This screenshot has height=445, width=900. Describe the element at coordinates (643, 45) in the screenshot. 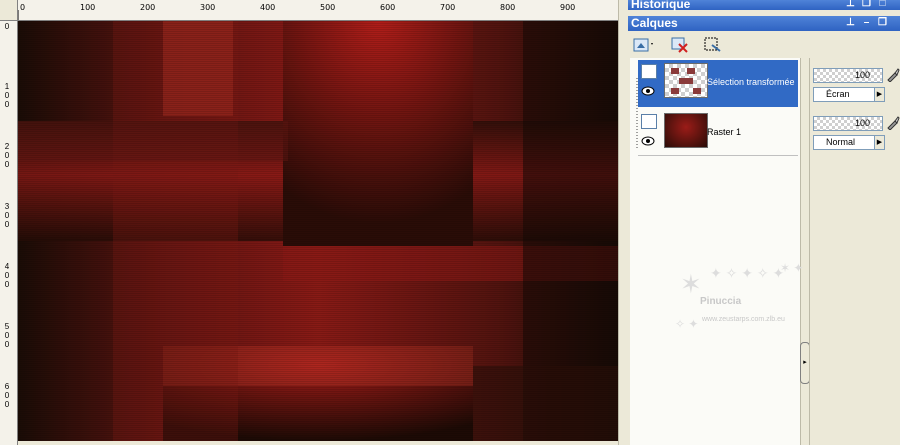

I see `new-layer-icon` at that location.